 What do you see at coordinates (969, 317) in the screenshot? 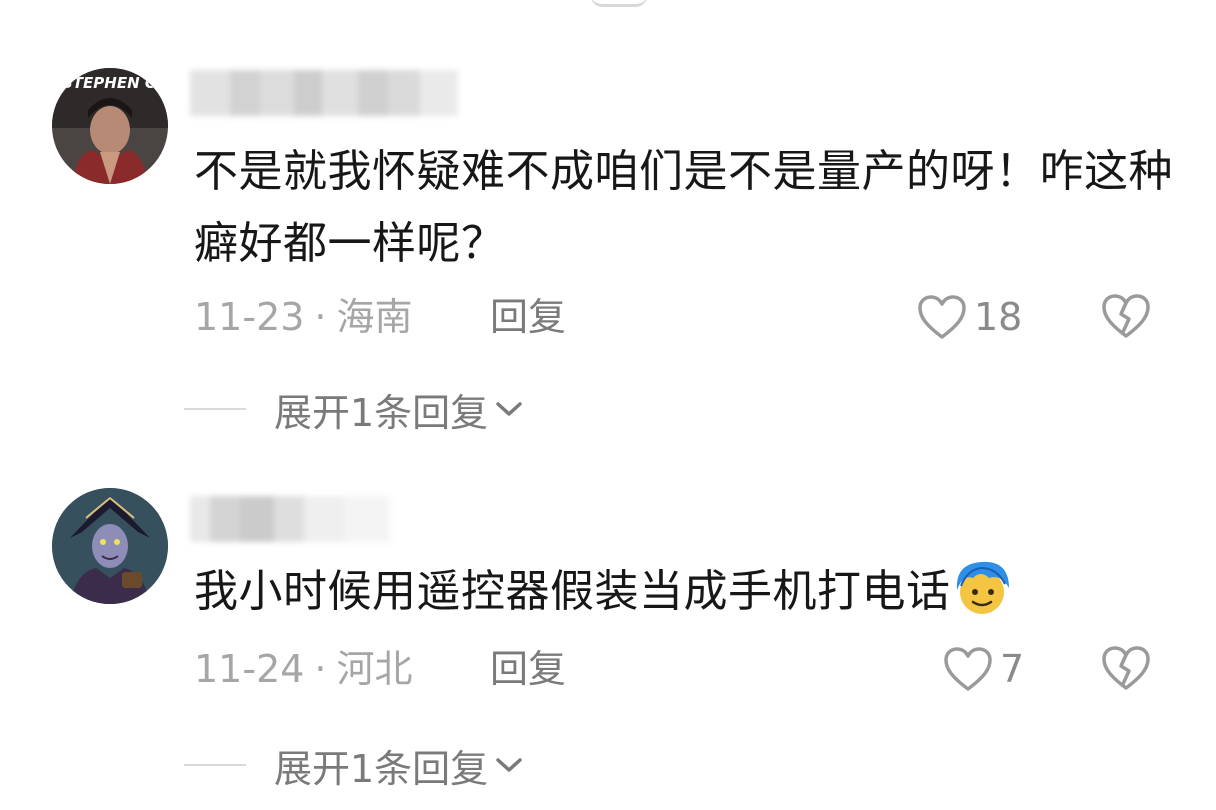
I see `like-button: 18` at bounding box center [969, 317].